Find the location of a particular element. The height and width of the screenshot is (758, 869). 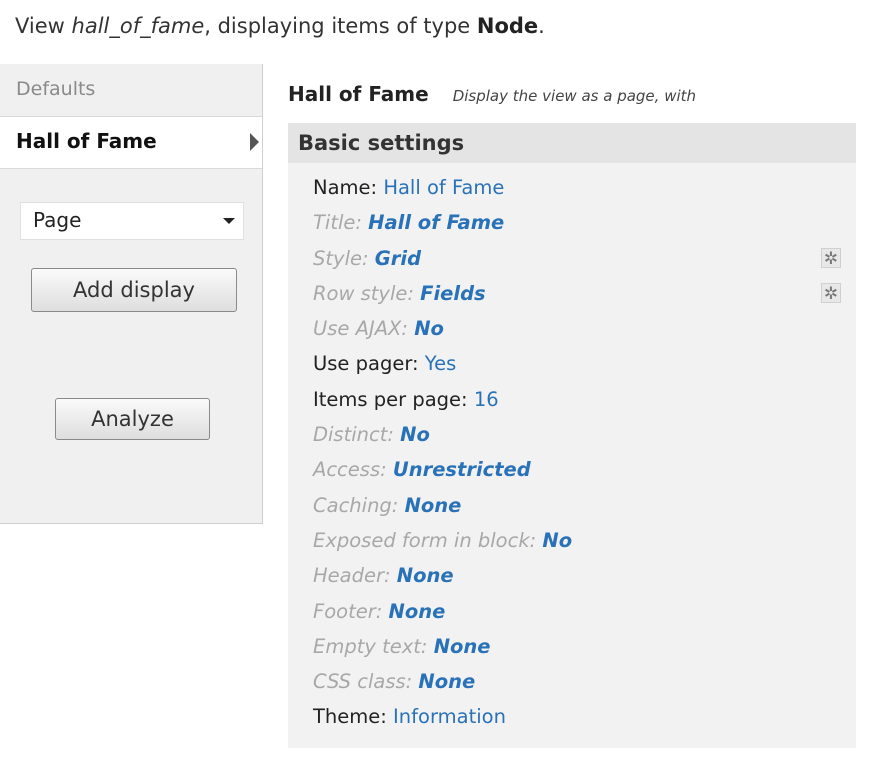

view-base-type: Node is located at coordinates (507, 26).